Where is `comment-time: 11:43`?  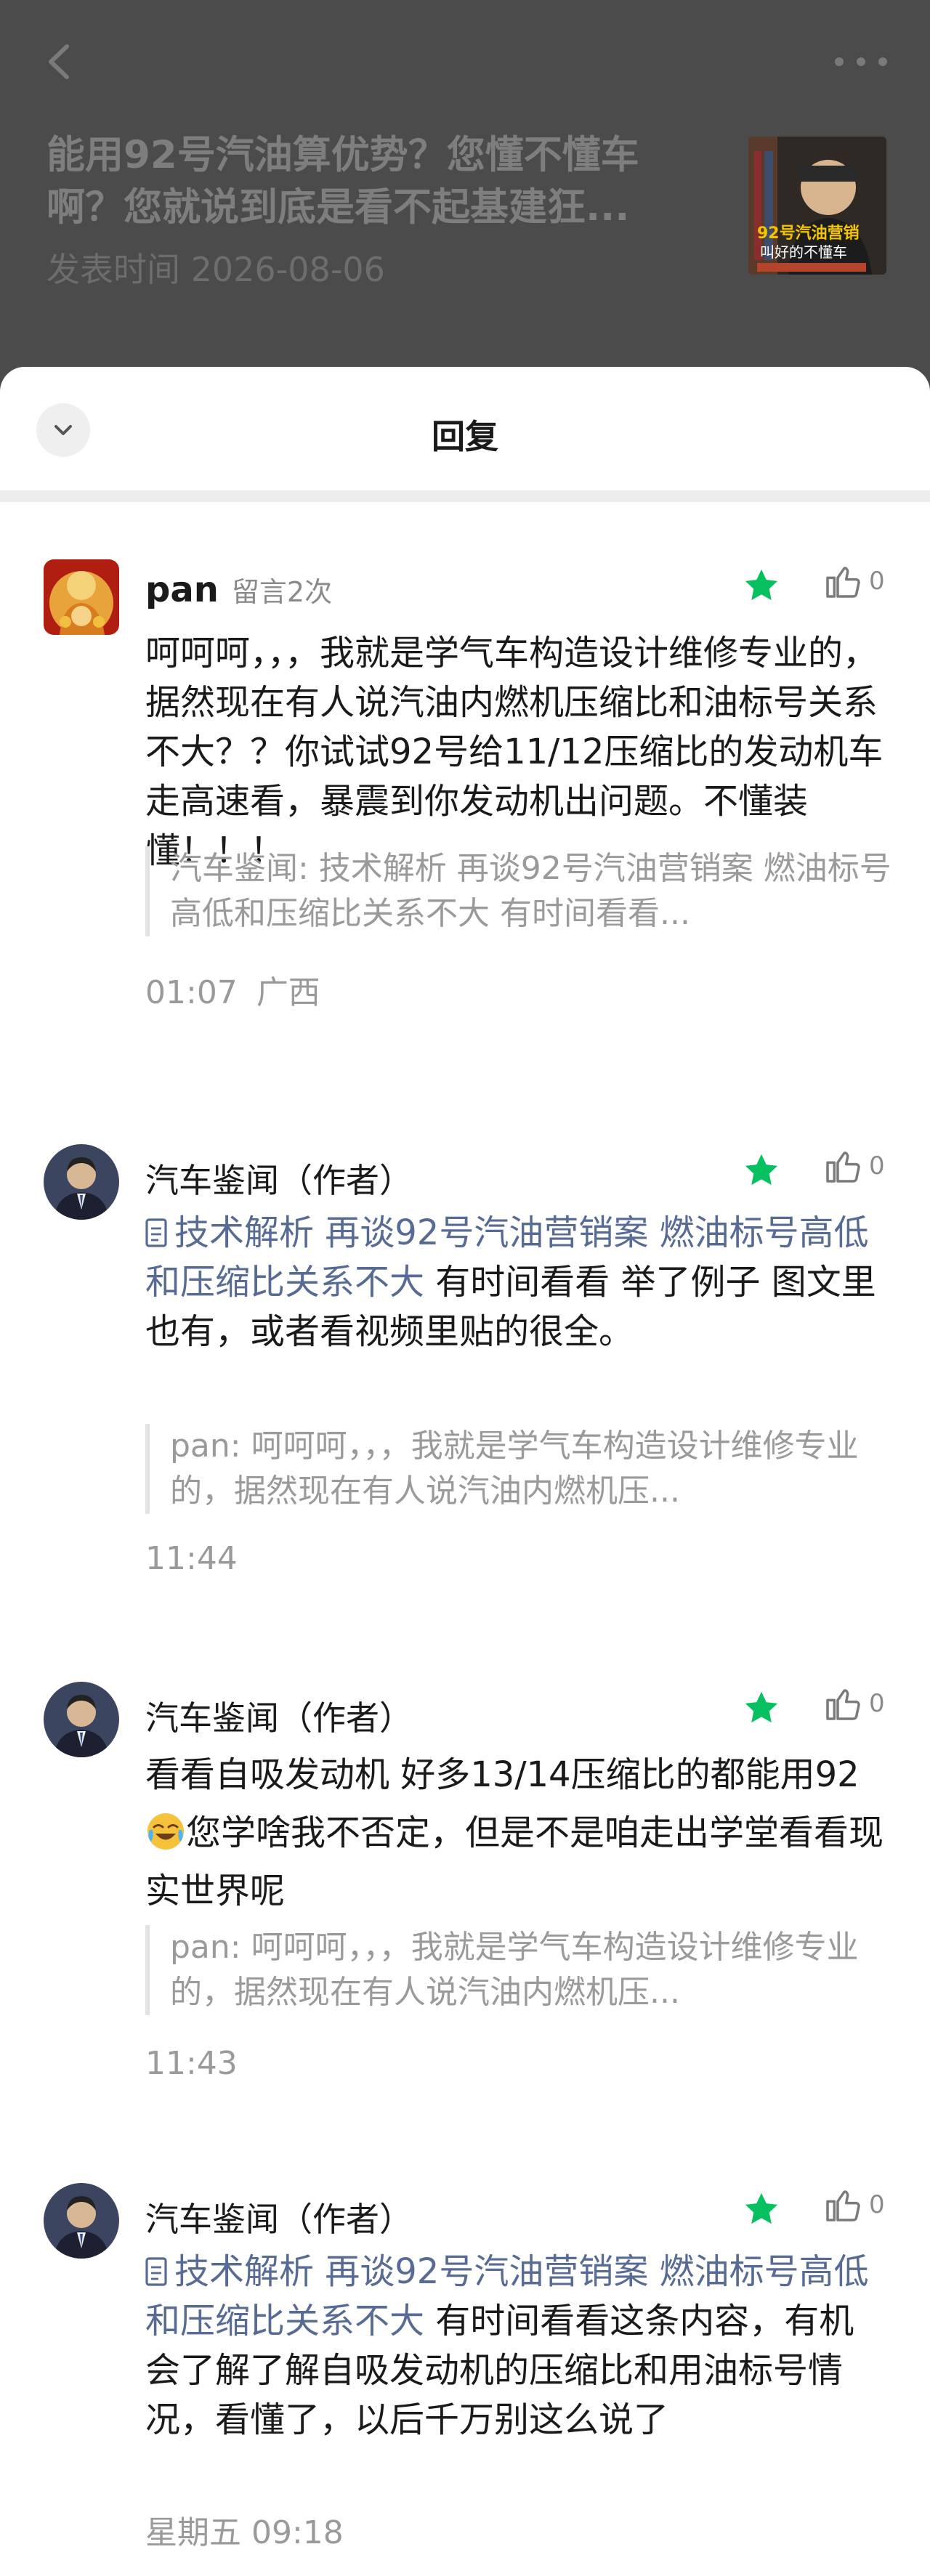 comment-time: 11:43 is located at coordinates (191, 2063).